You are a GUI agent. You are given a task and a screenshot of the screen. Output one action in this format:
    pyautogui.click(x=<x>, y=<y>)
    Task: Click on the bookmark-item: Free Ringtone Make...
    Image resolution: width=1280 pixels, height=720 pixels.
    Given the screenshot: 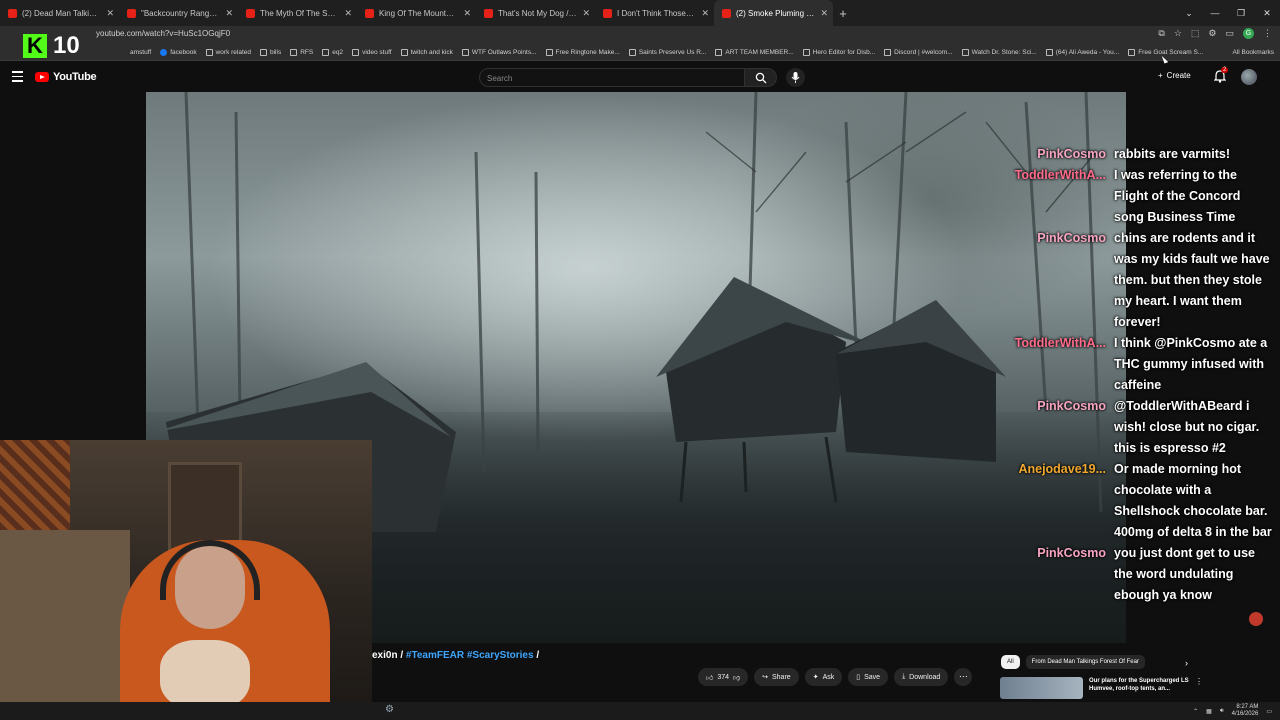 What is the action you would take?
    pyautogui.click(x=582, y=52)
    